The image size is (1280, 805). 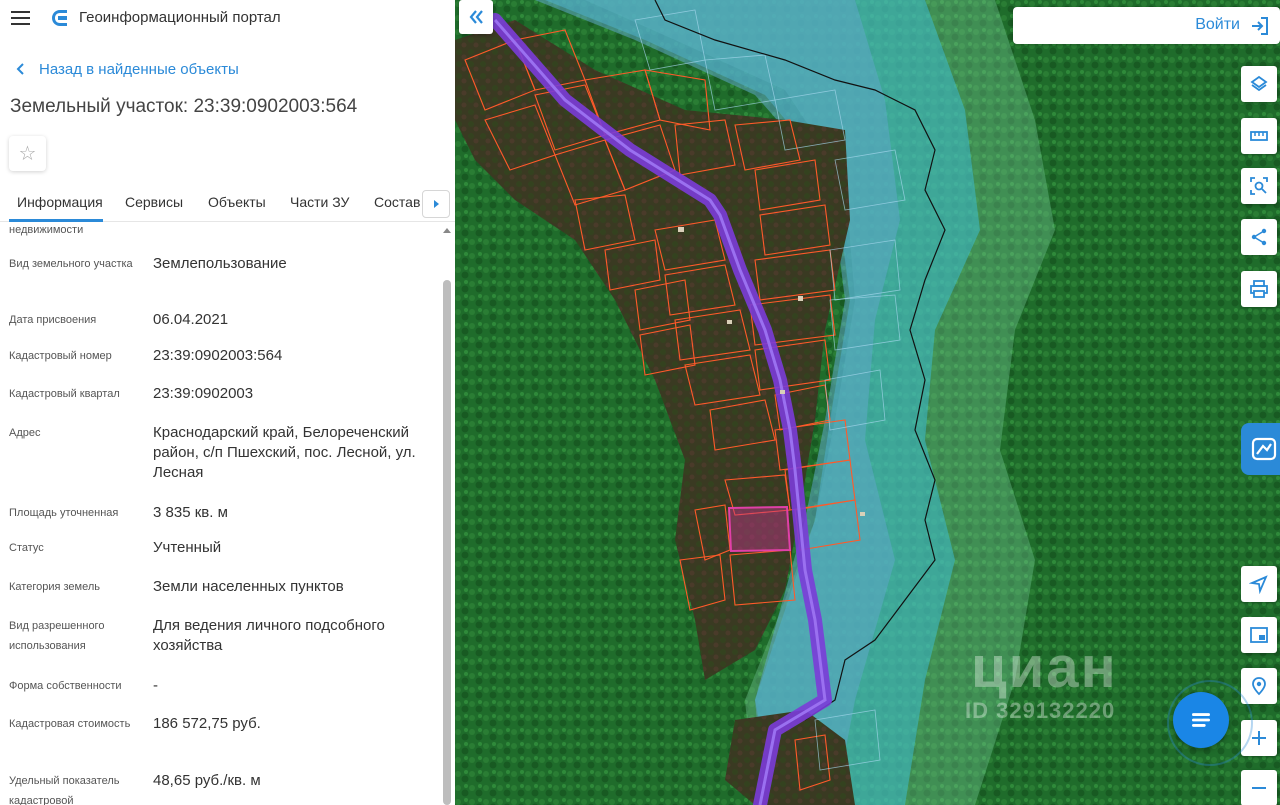 I want to click on field-label: Кадастровая стоимость, so click(x=70, y=724).